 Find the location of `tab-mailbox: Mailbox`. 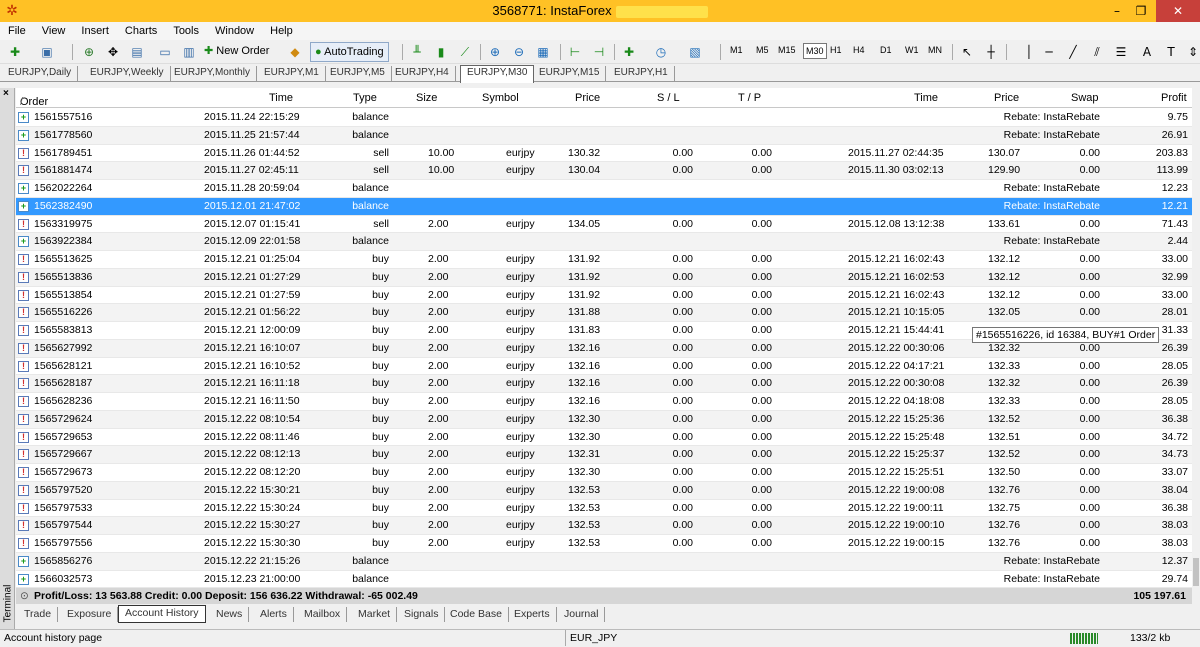

tab-mailbox: Mailbox is located at coordinates (323, 614).